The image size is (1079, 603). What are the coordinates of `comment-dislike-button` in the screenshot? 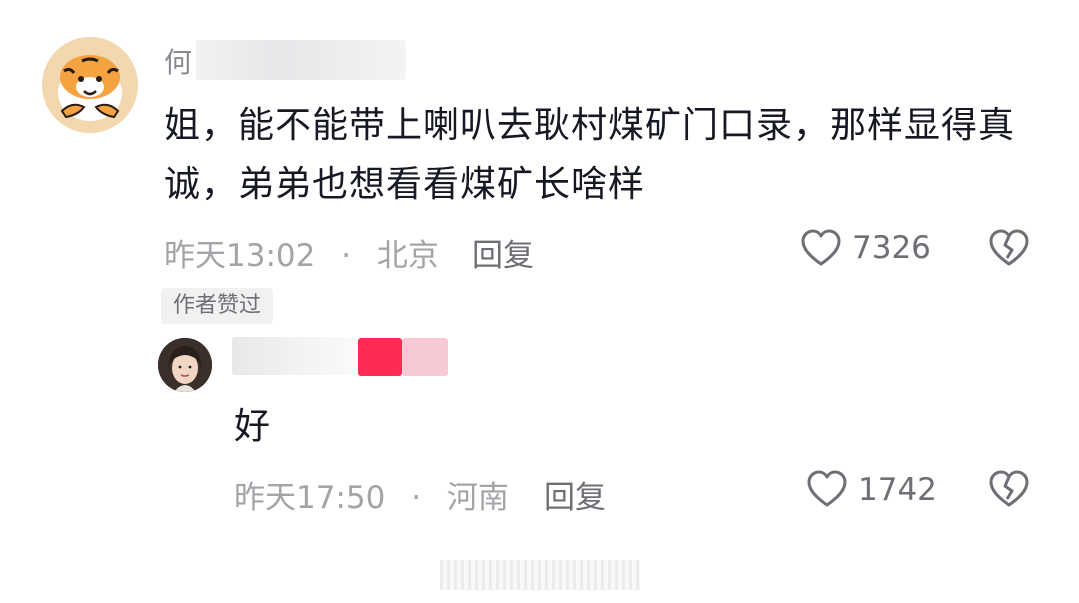 It's located at (1009, 248).